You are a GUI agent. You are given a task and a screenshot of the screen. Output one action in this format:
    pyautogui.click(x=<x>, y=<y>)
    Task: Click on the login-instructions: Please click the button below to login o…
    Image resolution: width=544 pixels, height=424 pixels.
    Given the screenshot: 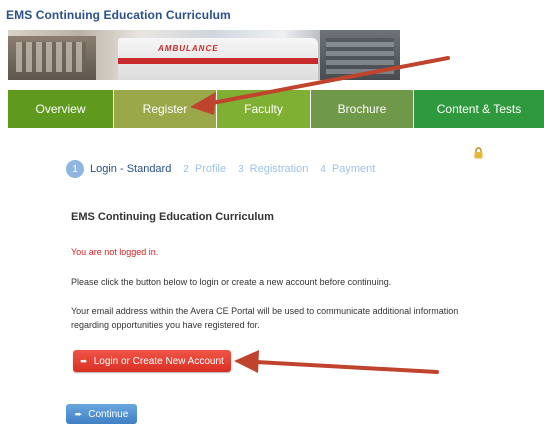 What is the action you would take?
    pyautogui.click(x=231, y=282)
    